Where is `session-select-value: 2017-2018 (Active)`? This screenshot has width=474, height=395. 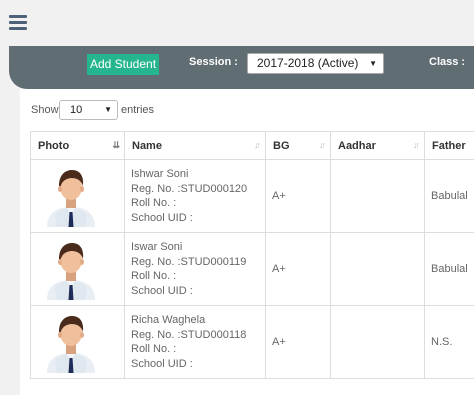 session-select-value: 2017-2018 (Active) is located at coordinates (308, 63).